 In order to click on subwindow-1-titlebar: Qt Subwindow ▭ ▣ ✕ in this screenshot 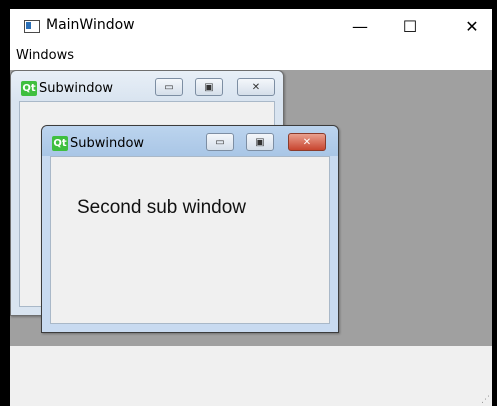, I will do `click(147, 86)`.